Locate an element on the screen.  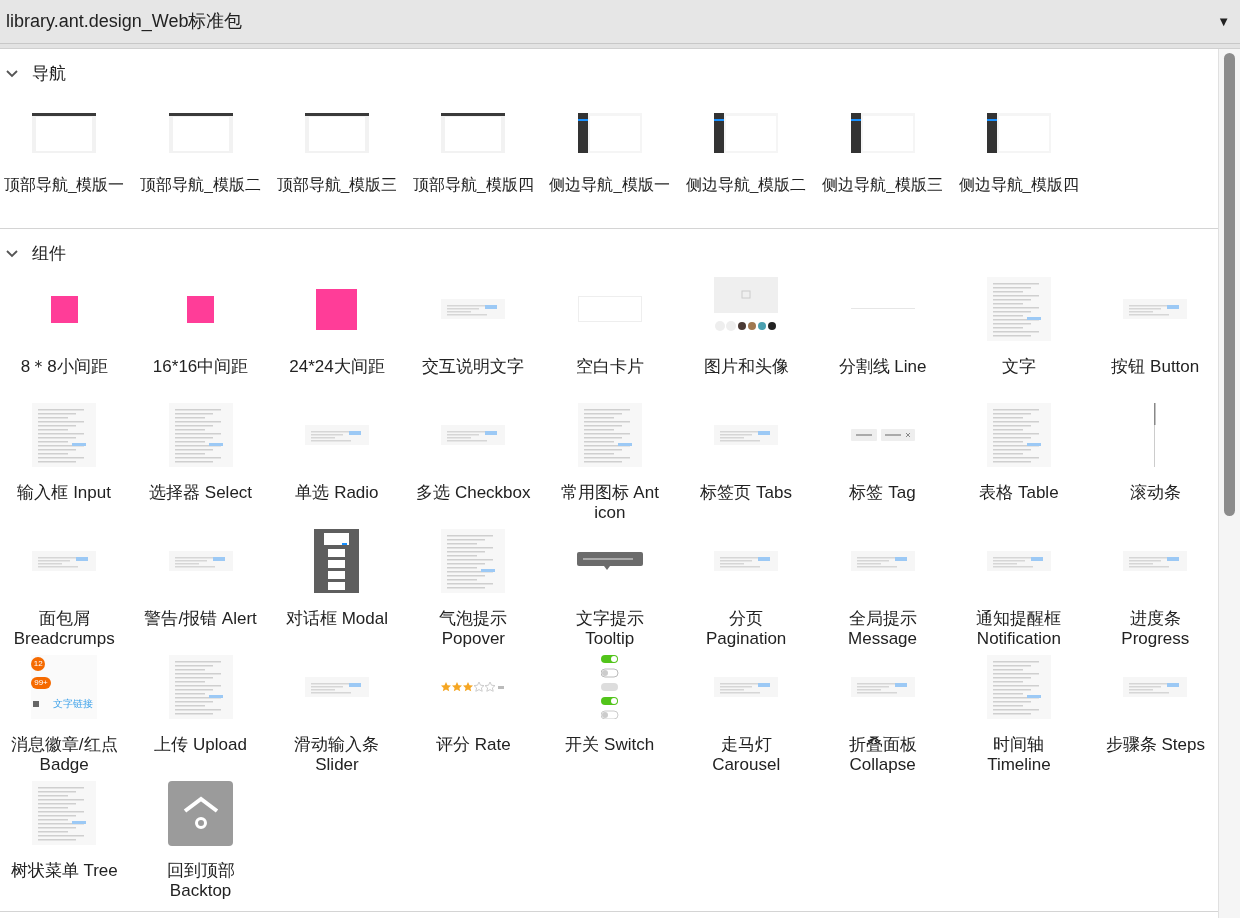
count-badge: 99+ is located at coordinates (41, 683).